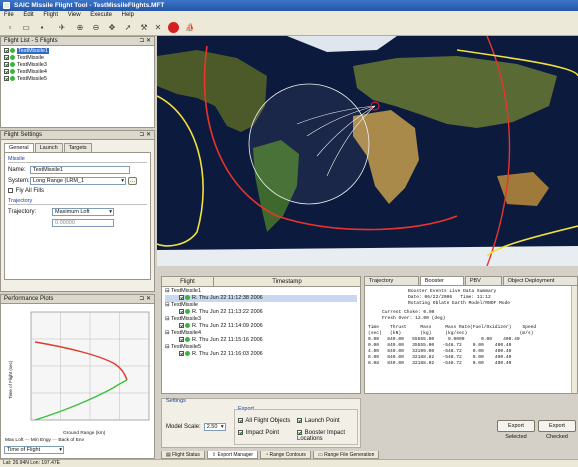 Image resolution: width=578 pixels, height=467 pixels. What do you see at coordinates (261, 291) in the screenshot?
I see `tree-group: ⊟ TestMissile1` at bounding box center [261, 291].